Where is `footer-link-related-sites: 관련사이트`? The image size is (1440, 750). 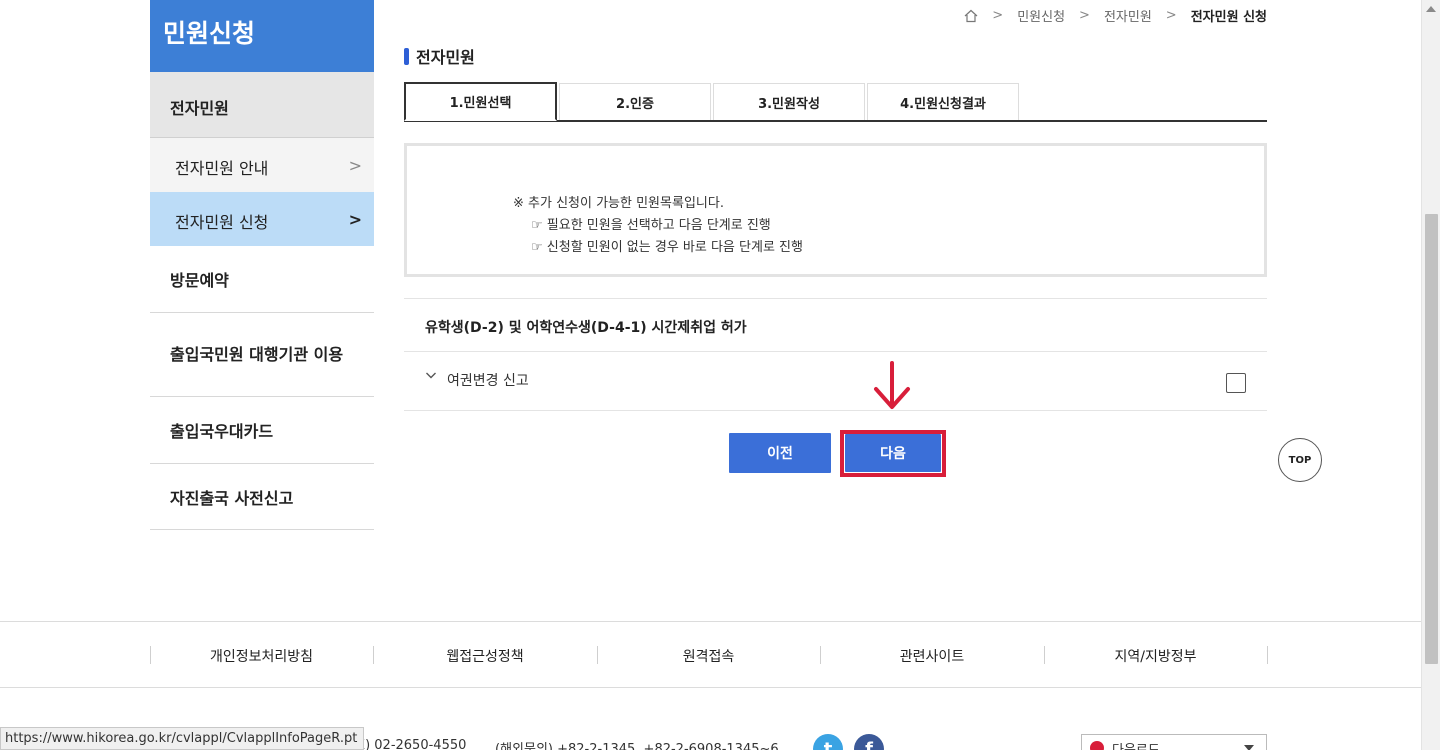 footer-link-related-sites: 관련사이트 is located at coordinates (932, 655).